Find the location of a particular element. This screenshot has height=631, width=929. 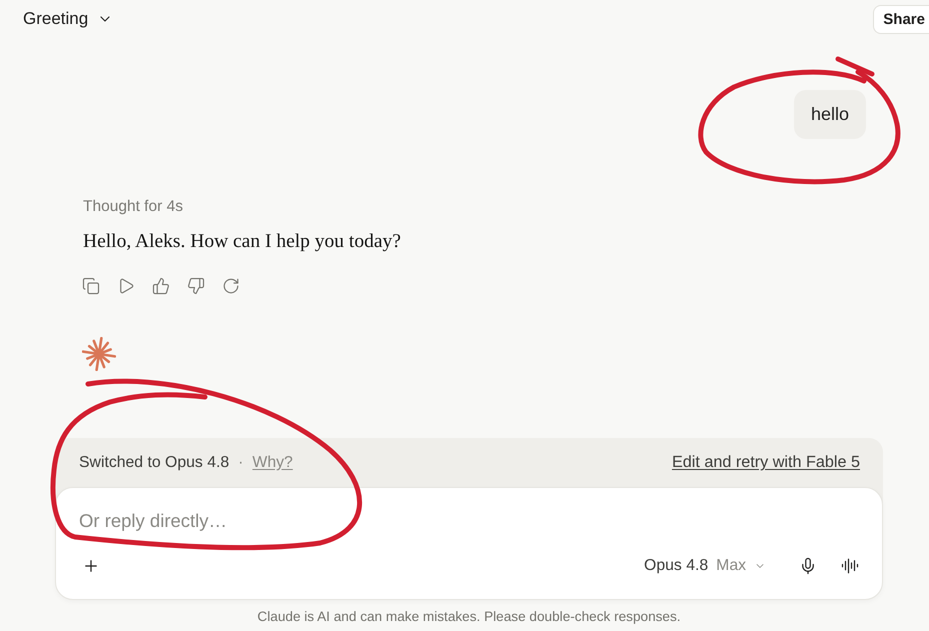

edit-retry-link: Edit and retry with Fable 5 is located at coordinates (766, 462).